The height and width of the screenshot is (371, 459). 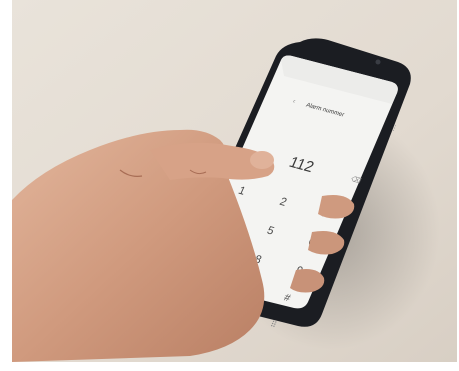 I want to click on photo-margin-bottom, so click(x=229, y=366).